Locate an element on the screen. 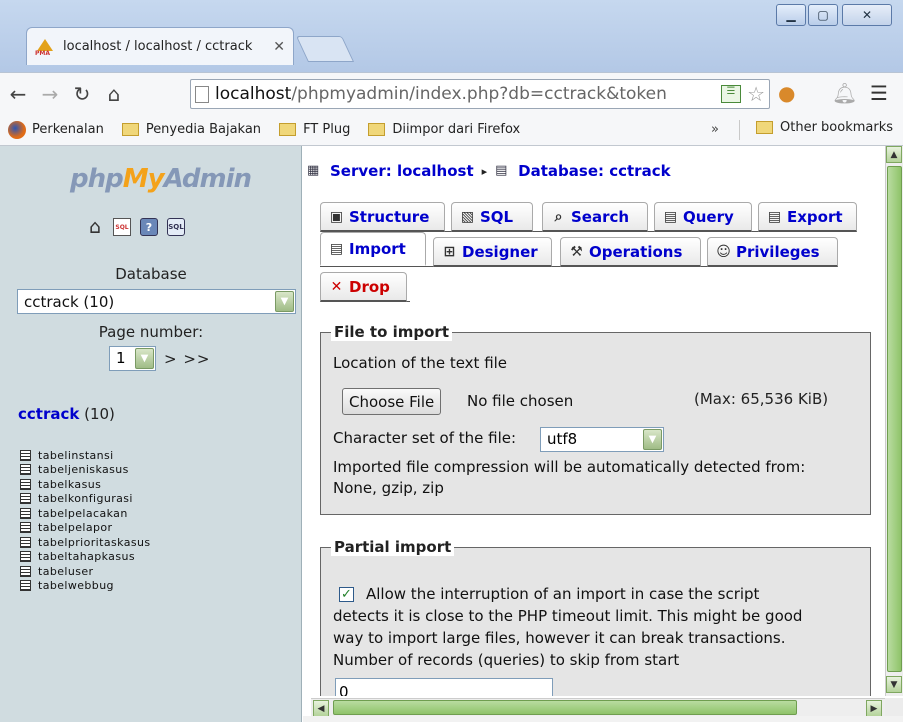 The height and width of the screenshot is (722, 903). forward-icon: → is located at coordinates (50, 94).